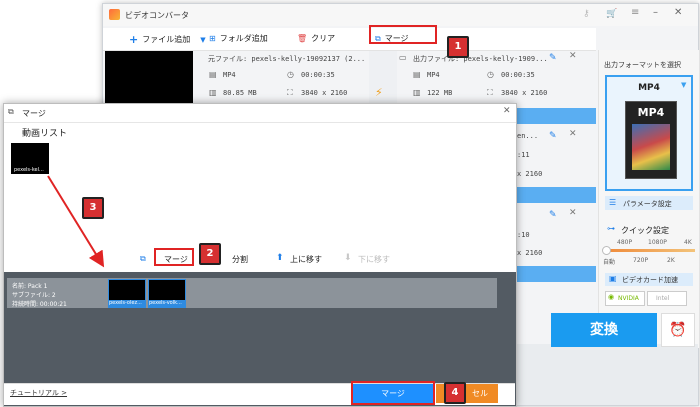  I want to click on step-marker-4: 4, so click(455, 393).